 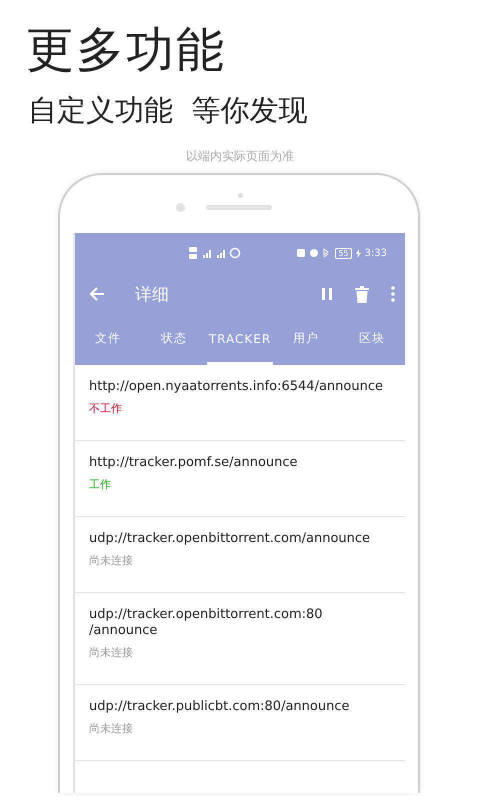 I want to click on tracker-url: udp://tracker.openbittorrent.com:80 /announce, so click(x=206, y=623).